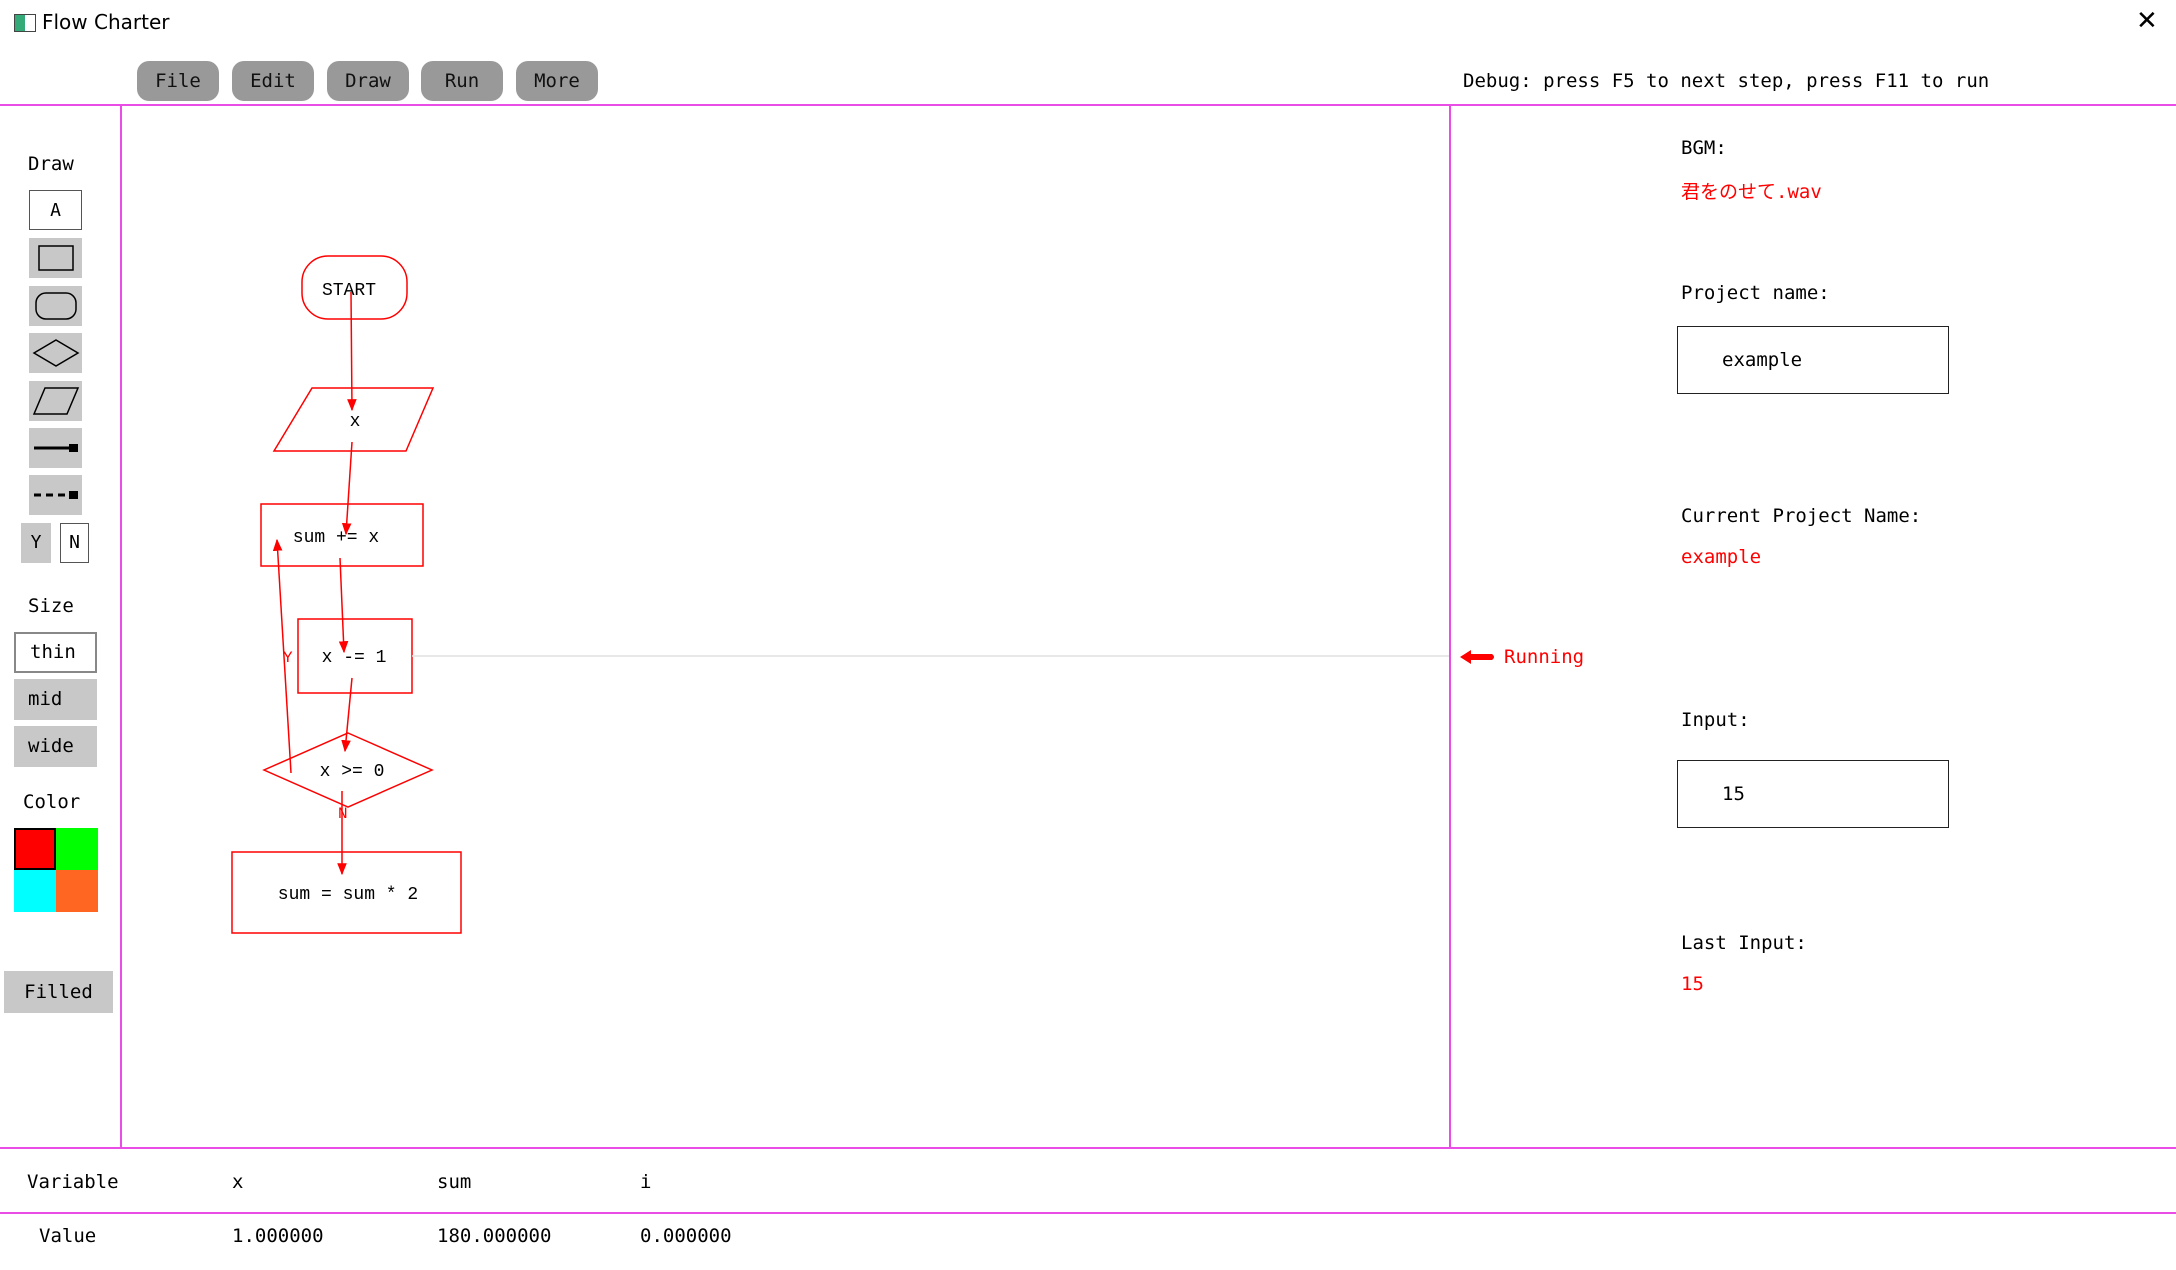  I want to click on parallelogram-icon, so click(55, 401).